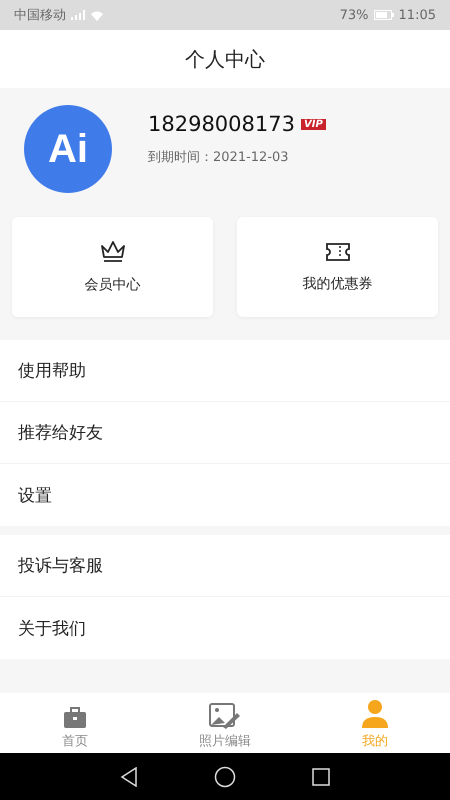 This screenshot has height=800, width=450. Describe the element at coordinates (313, 124) in the screenshot. I see `vip-badge: VIP` at that location.